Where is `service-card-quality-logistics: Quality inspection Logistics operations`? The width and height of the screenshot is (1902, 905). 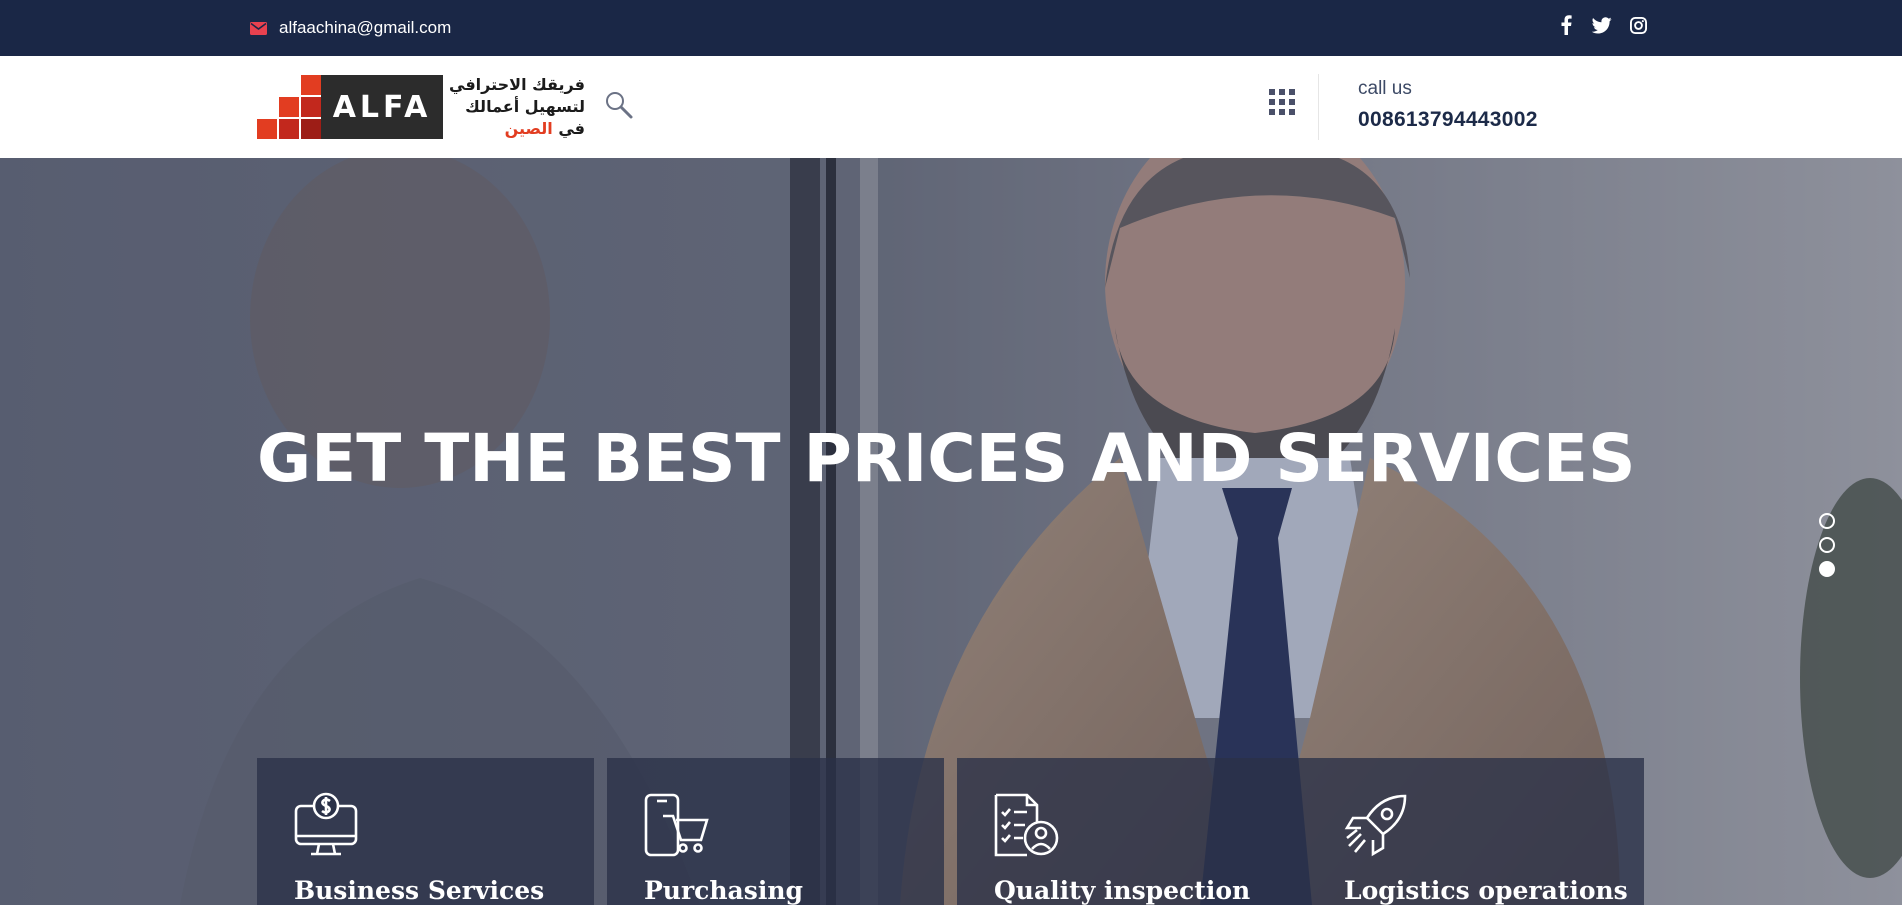 service-card-quality-logistics: Quality inspection Logistics operations is located at coordinates (1300, 831).